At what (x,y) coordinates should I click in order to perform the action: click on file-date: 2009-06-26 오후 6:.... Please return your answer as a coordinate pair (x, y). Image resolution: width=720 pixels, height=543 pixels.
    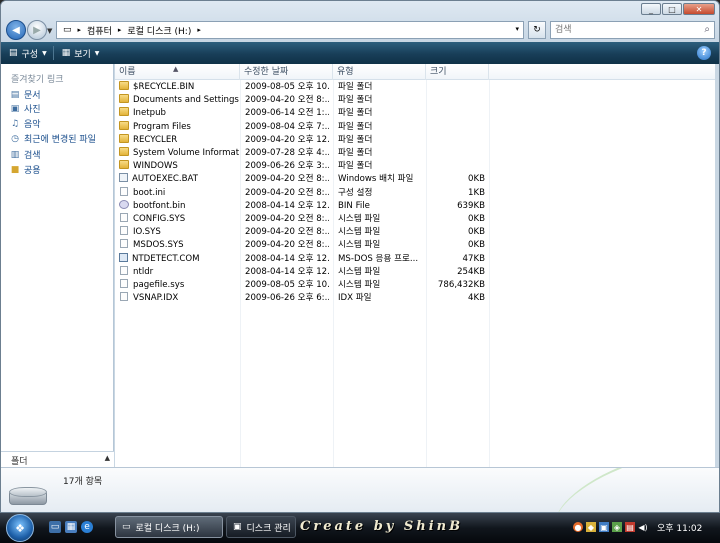
    Looking at the image, I should click on (287, 298).